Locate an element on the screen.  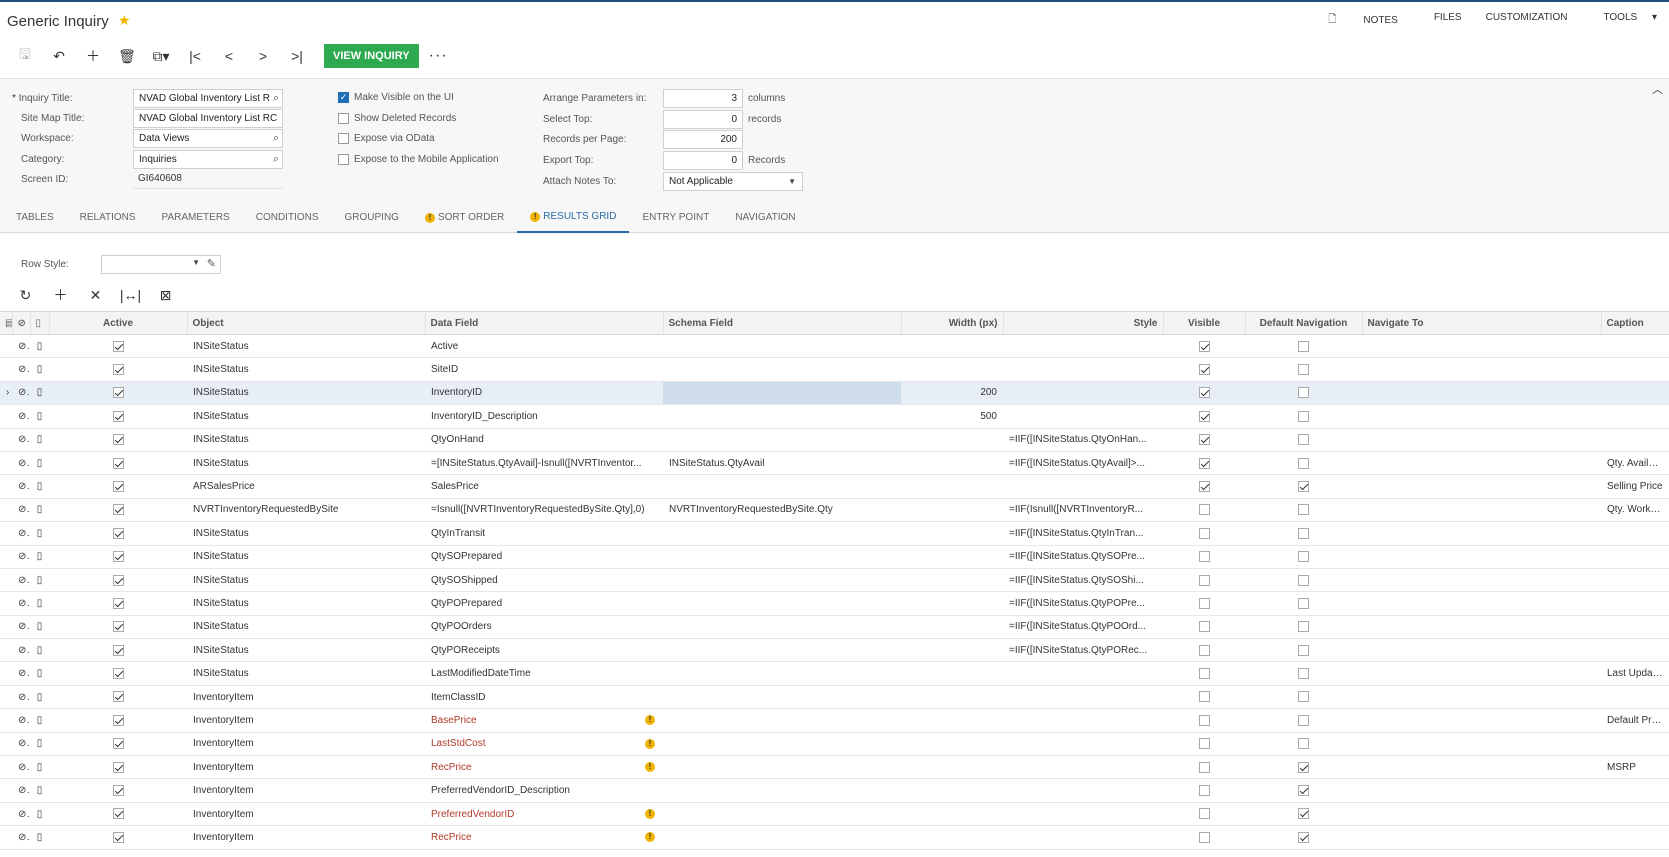
data-field-cell: ItemClassID is located at coordinates (544, 697).